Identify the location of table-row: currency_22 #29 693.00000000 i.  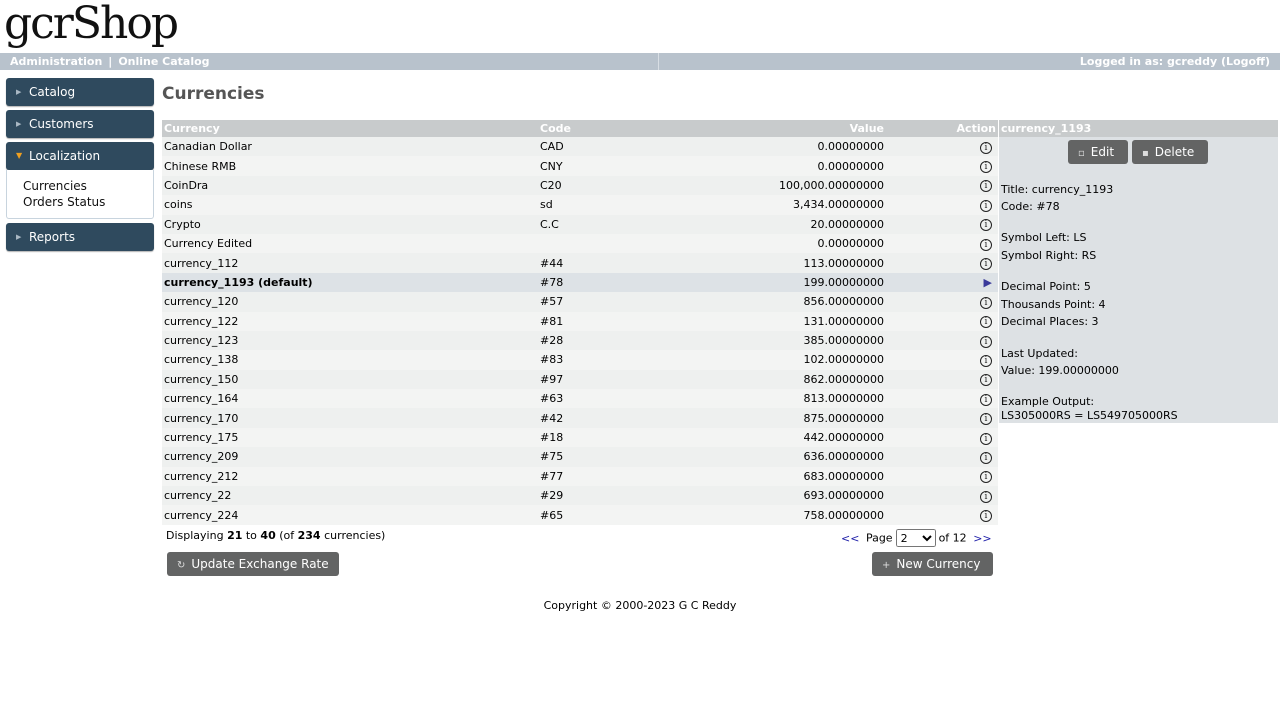
(580, 496).